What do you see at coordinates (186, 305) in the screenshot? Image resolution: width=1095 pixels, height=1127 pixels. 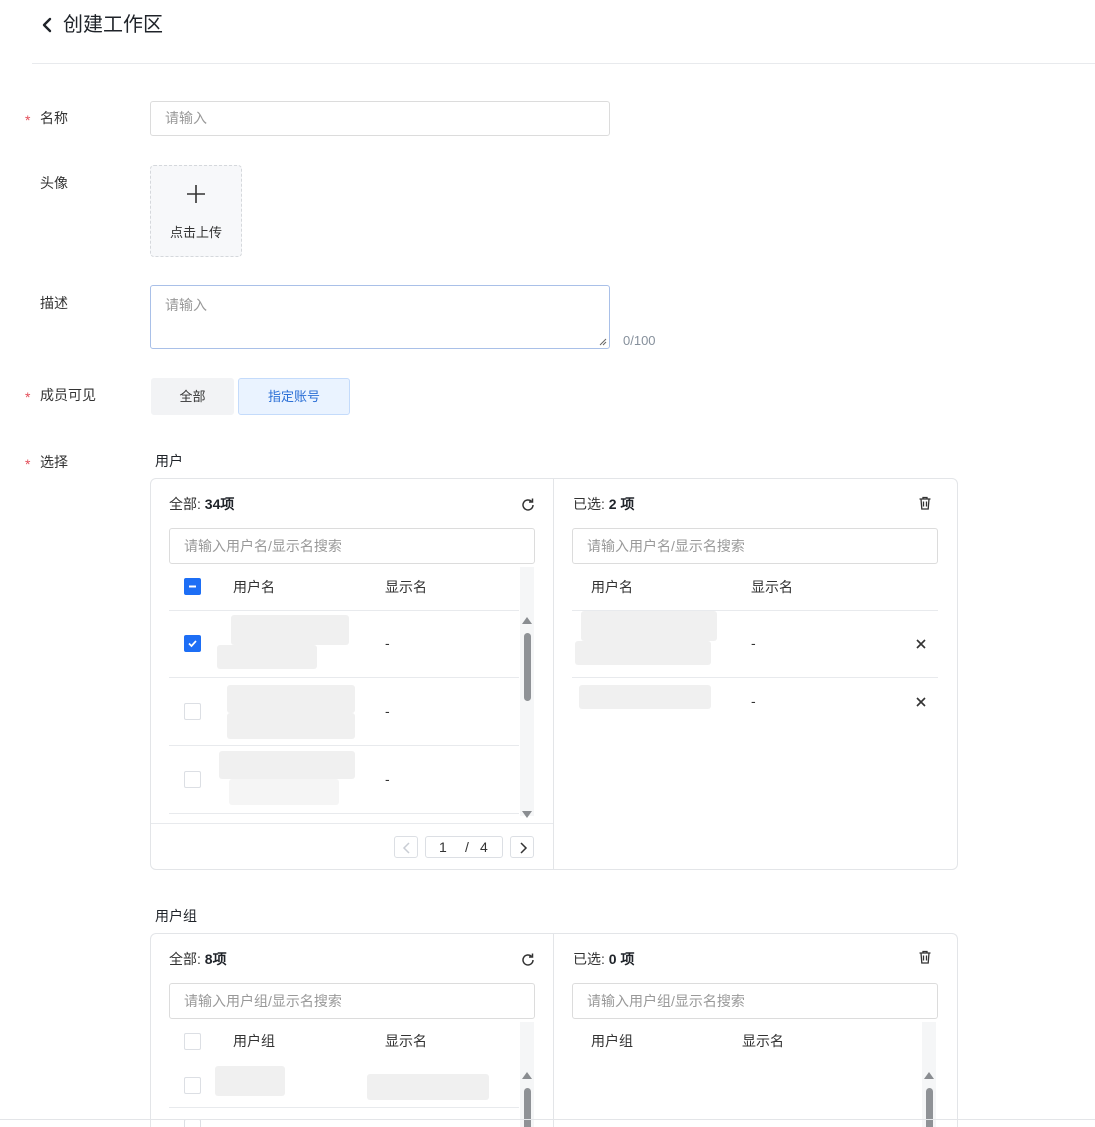 I see `description-placeholder: 请输入` at bounding box center [186, 305].